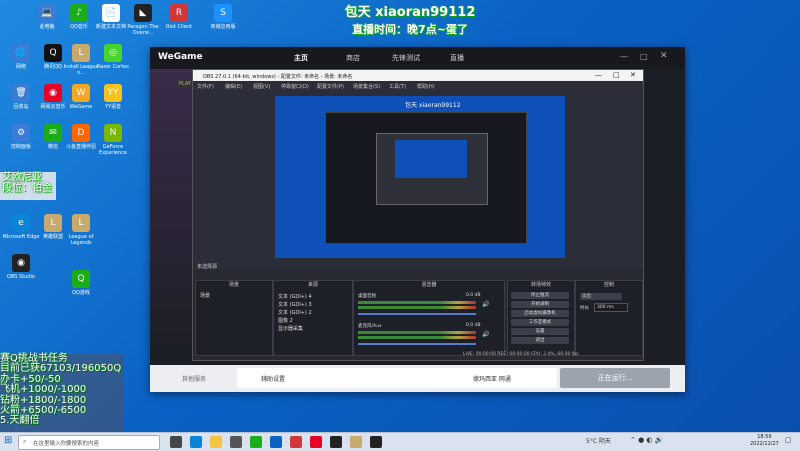 The image size is (800, 451). I want to click on exit-button: 退出, so click(540, 340).